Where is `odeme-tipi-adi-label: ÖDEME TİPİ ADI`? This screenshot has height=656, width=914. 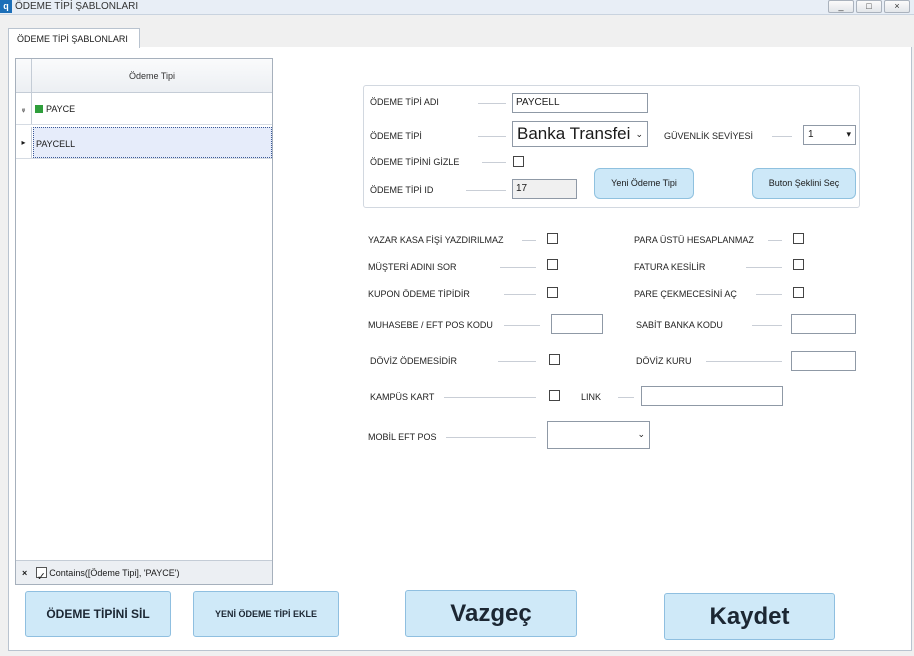
odeme-tipi-adi-label: ÖDEME TİPİ ADI is located at coordinates (404, 102).